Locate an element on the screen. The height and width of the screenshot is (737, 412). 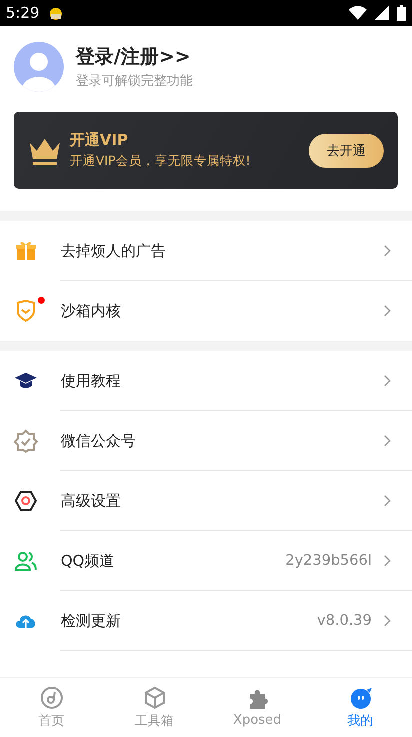
vip-title: 开通VIP is located at coordinates (100, 140).